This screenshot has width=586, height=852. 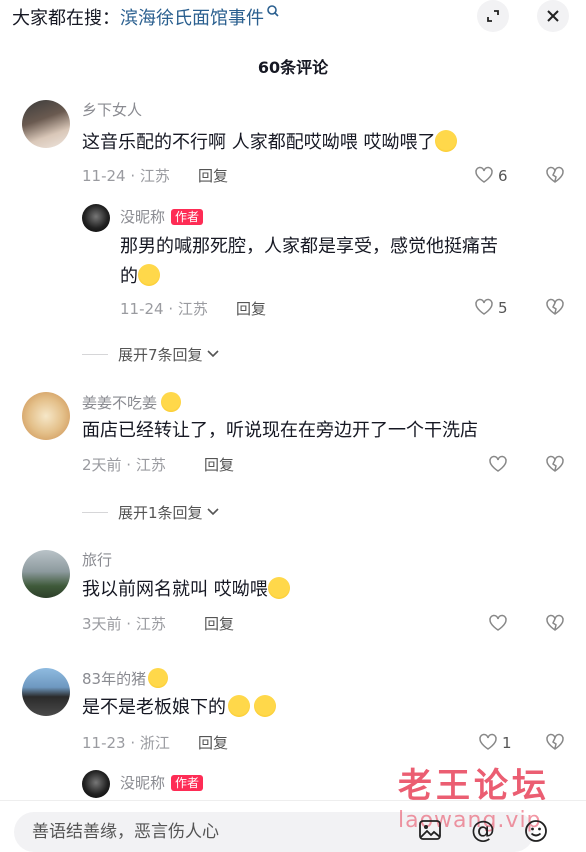 I want to click on image-icon, so click(x=430, y=830).